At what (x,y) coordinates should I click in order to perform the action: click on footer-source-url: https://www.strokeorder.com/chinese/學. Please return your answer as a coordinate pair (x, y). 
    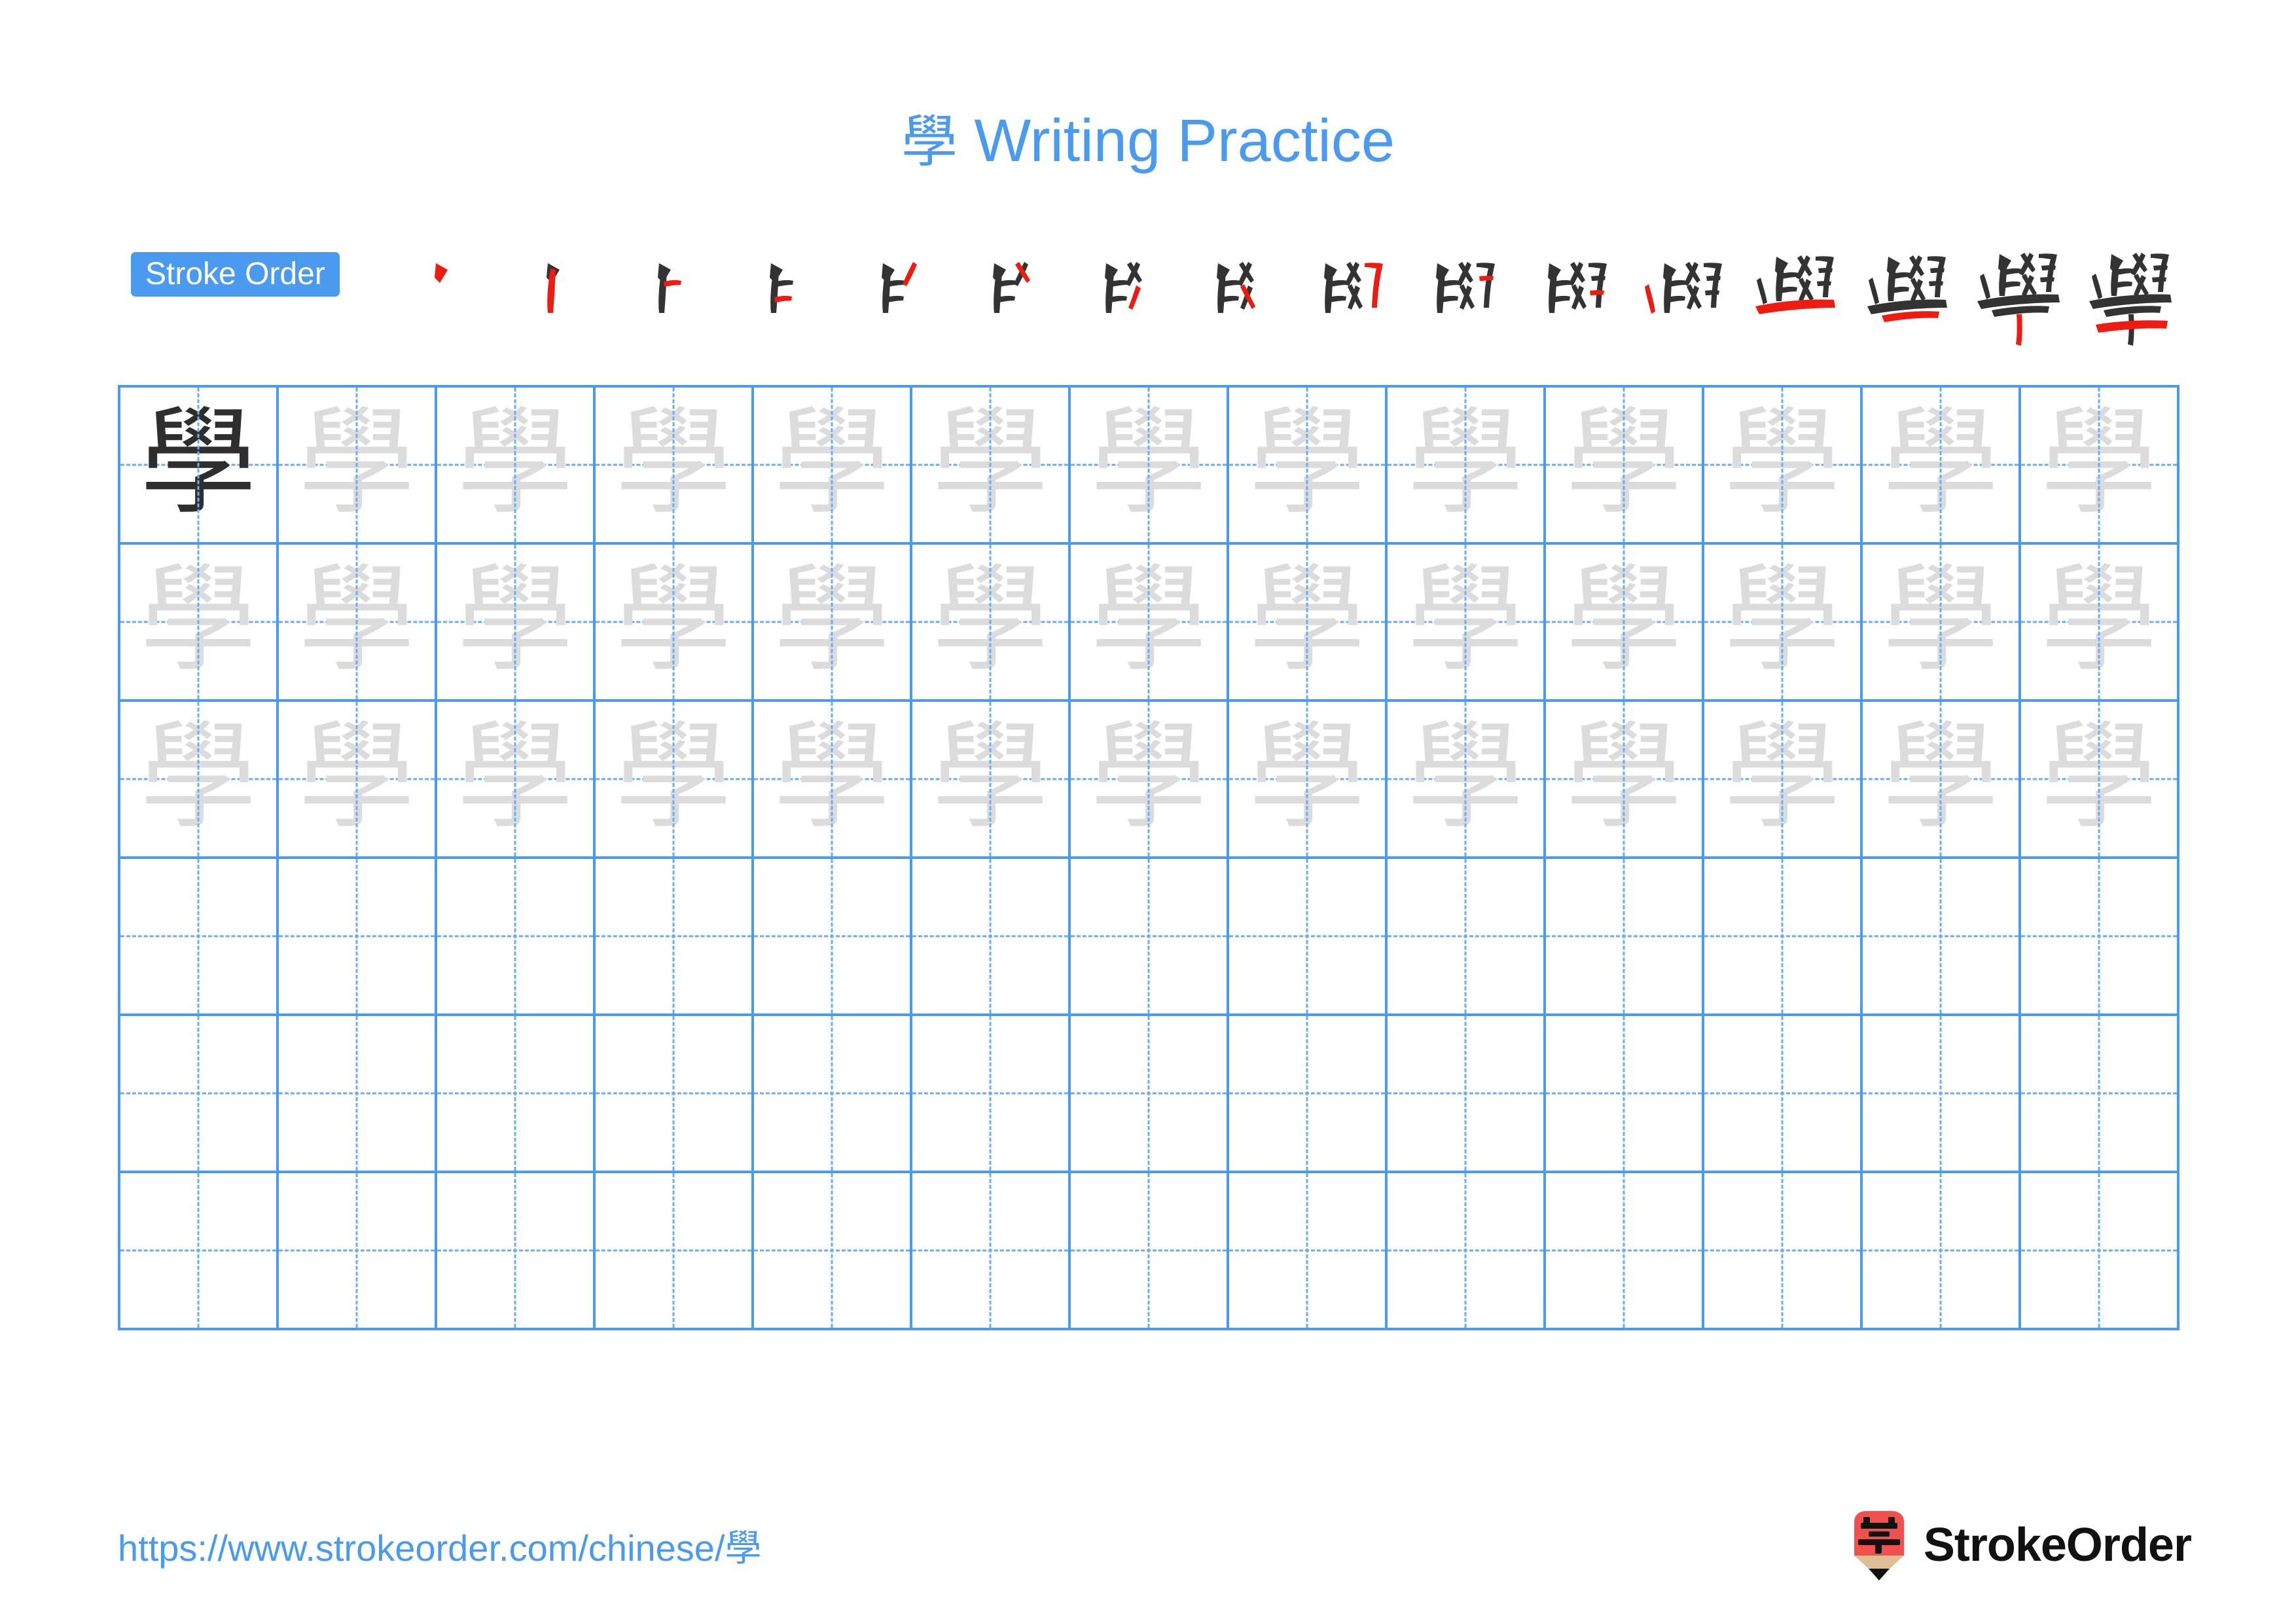
    Looking at the image, I should click on (440, 1548).